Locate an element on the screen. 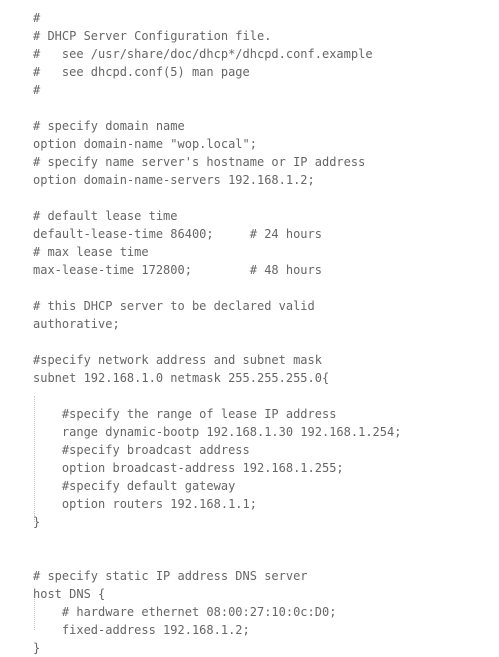 The height and width of the screenshot is (657, 499). code-line: option domain-name "wop.local"; is located at coordinates (145, 144).